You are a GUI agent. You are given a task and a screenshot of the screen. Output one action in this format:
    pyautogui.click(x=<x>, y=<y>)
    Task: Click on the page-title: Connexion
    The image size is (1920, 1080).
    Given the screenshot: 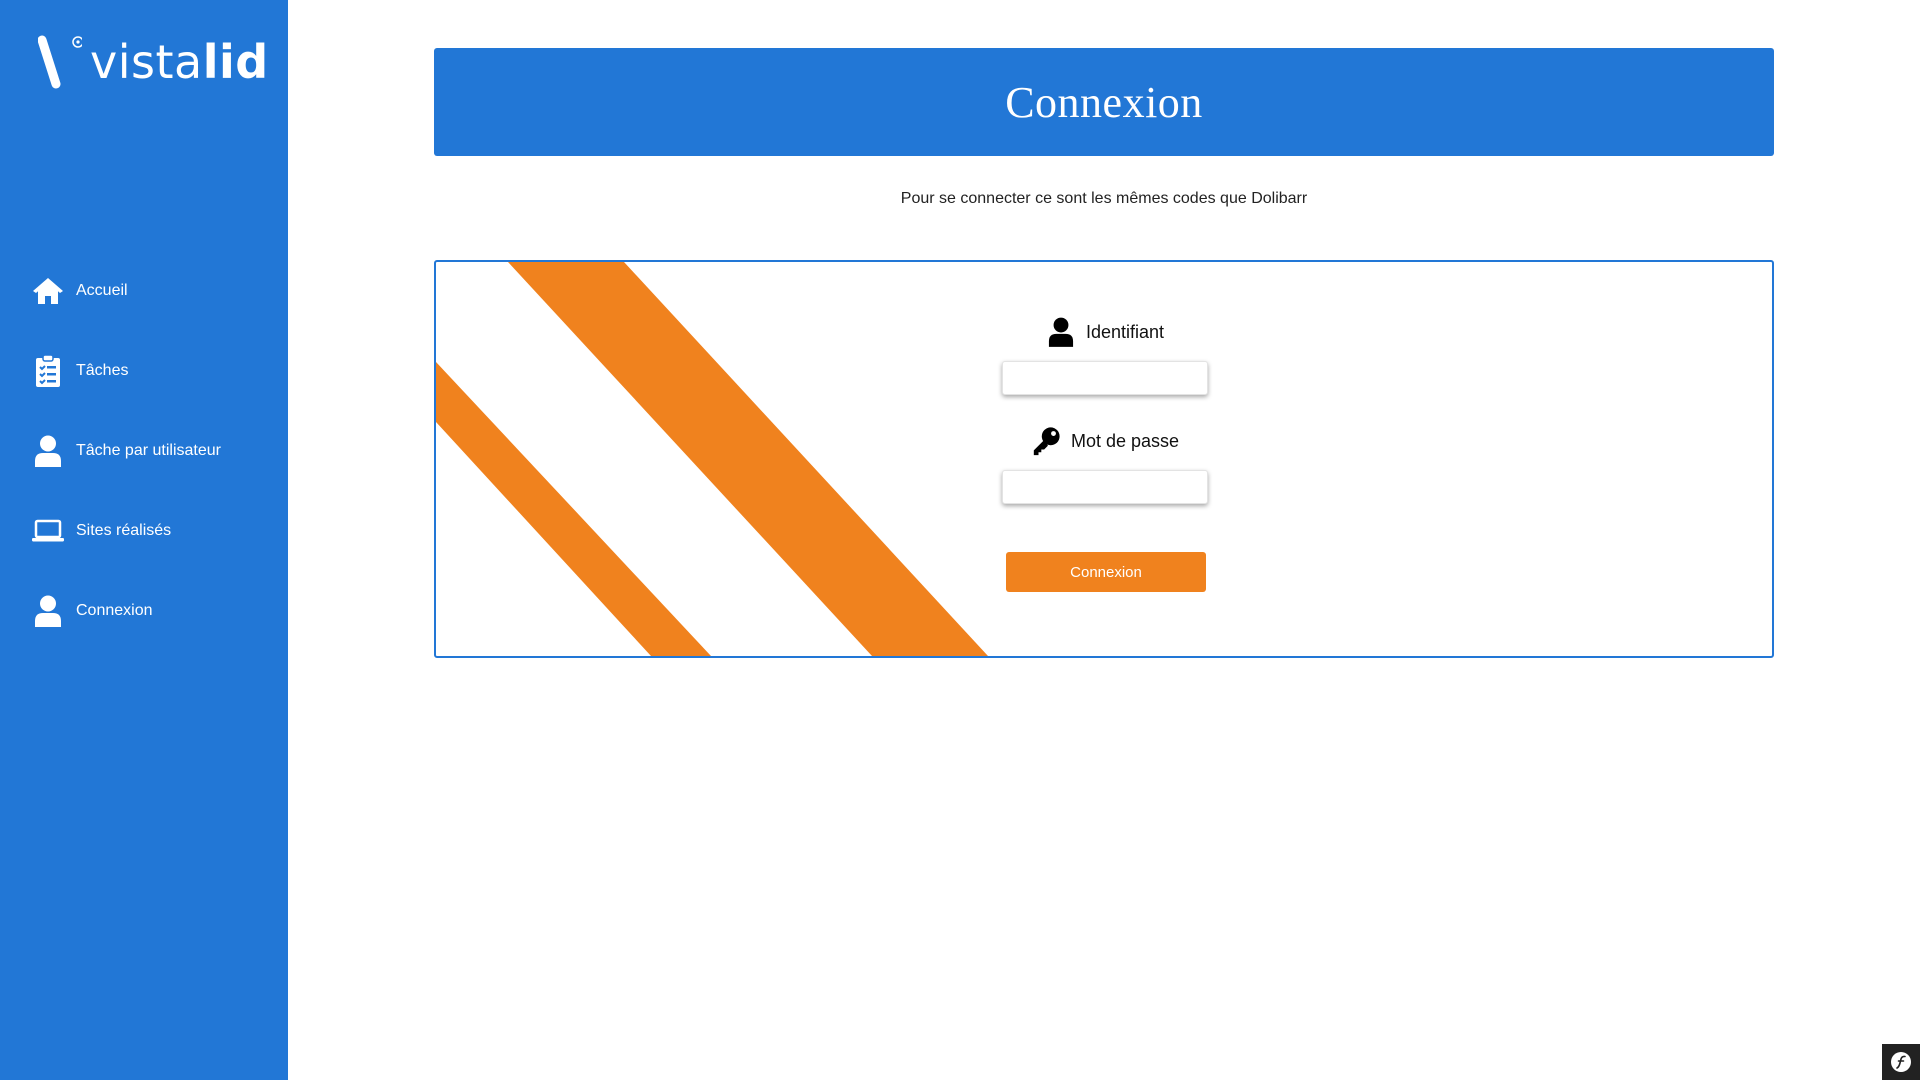 What is the action you would take?
    pyautogui.click(x=1104, y=102)
    